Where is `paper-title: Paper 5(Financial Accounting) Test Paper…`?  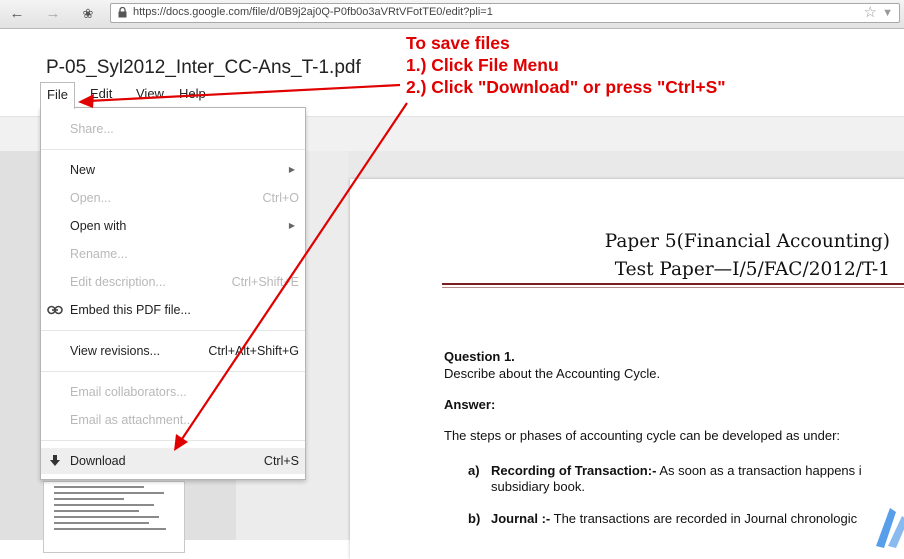
paper-title: Paper 5(Financial Accounting) Test Paper… is located at coordinates (747, 256).